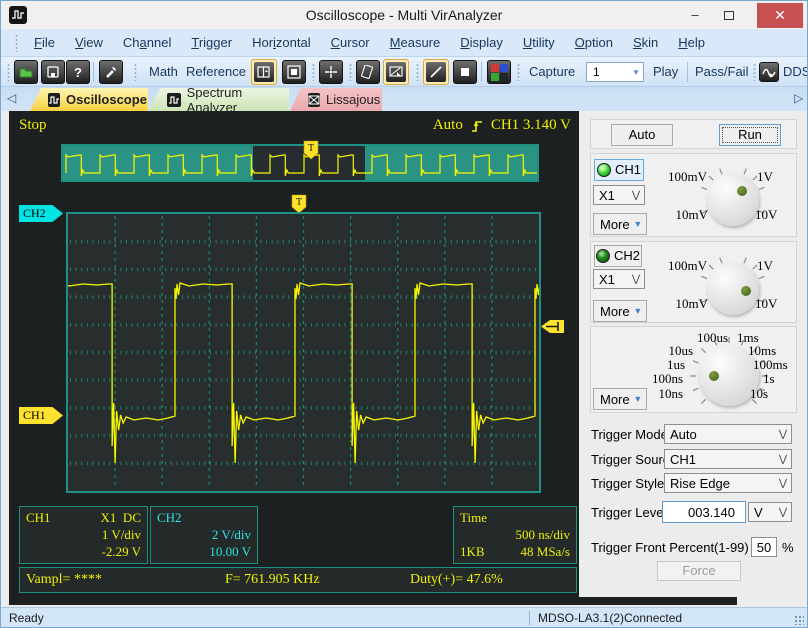 The width and height of the screenshot is (808, 628). Describe the element at coordinates (368, 72) in the screenshot. I see `panel-tilt-button` at that location.